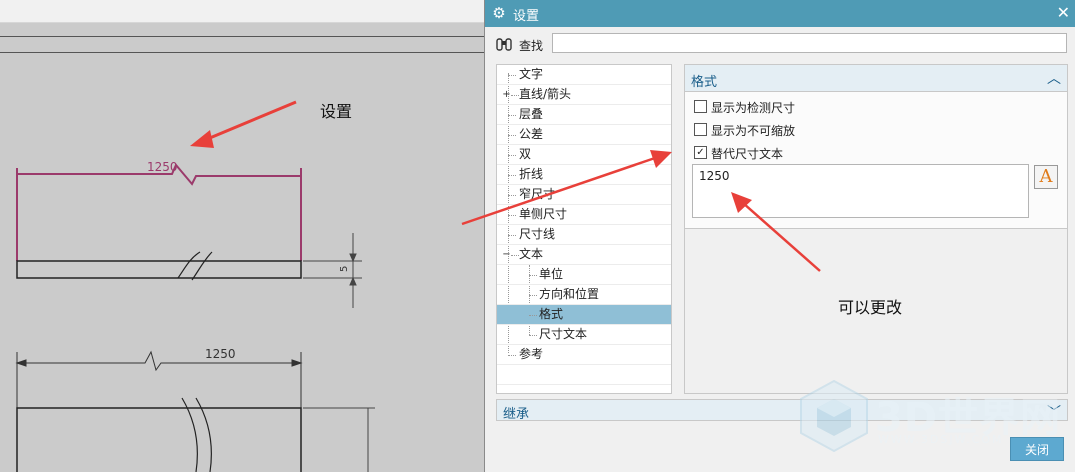 Image resolution: width=1075 pixels, height=472 pixels. Describe the element at coordinates (584, 175) in the screenshot. I see `tree-item-break-line: 折线` at that location.